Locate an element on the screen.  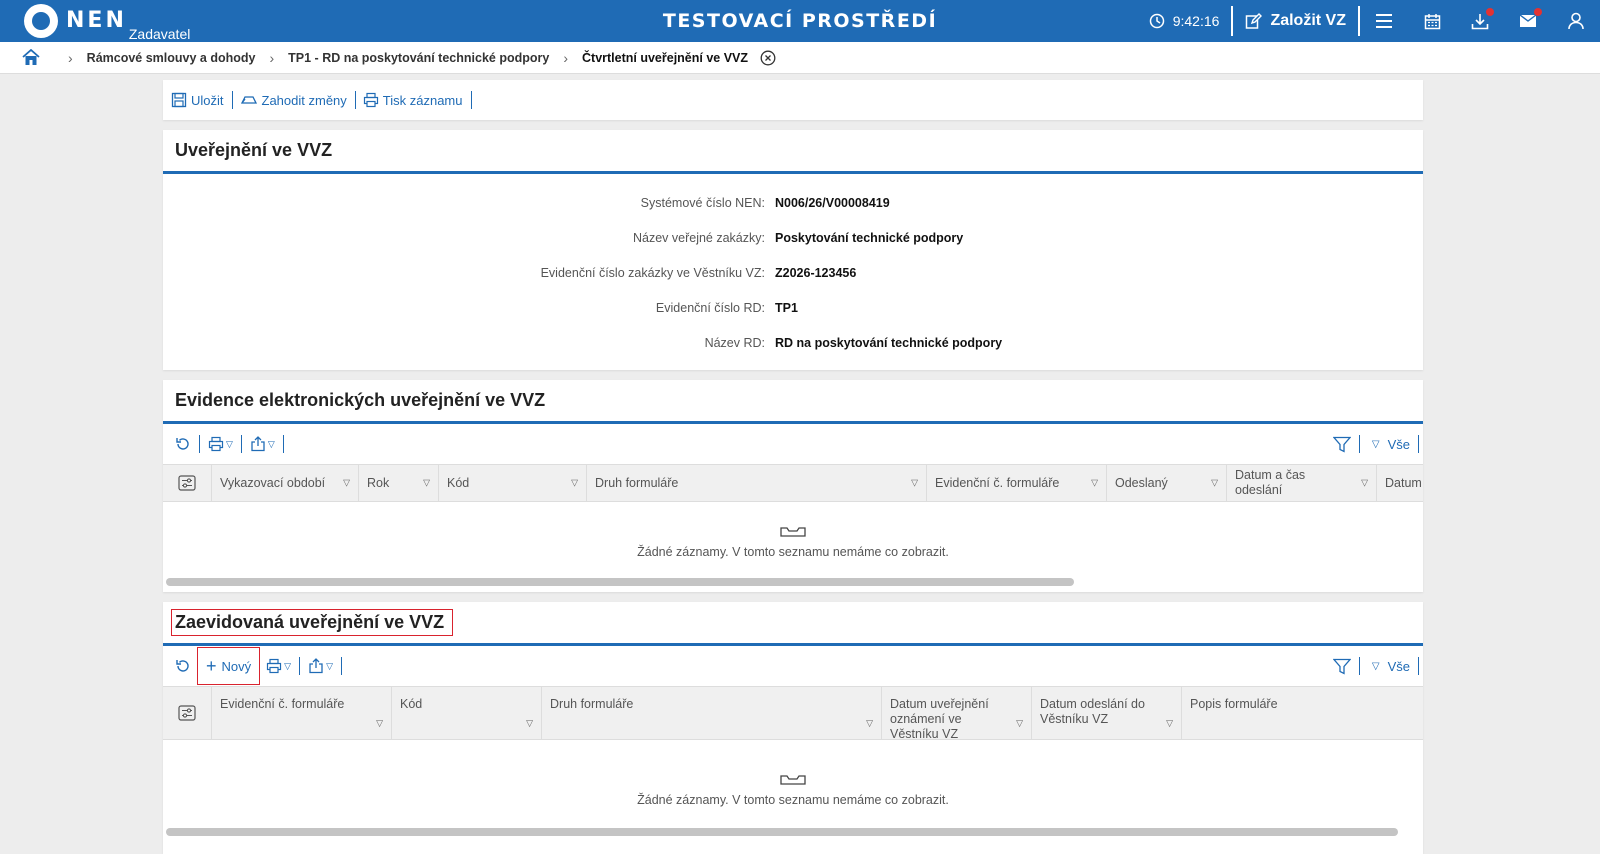
calendar-icon is located at coordinates (1432, 21).